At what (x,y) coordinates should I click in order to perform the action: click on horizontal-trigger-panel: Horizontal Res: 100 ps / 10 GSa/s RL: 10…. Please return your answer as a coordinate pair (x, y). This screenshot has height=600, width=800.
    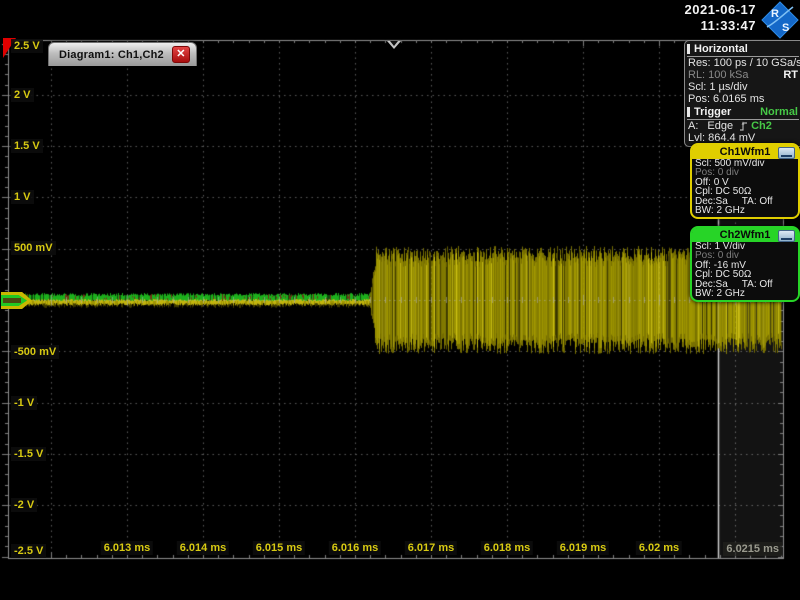
    Looking at the image, I should click on (742, 93).